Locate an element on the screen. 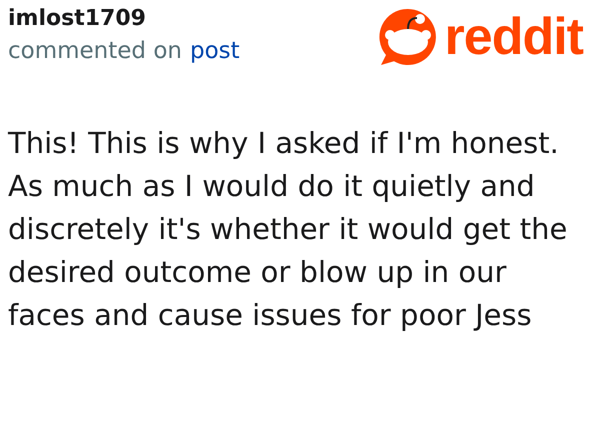 This screenshot has width=595, height=446. post-link: post is located at coordinates (215, 51).